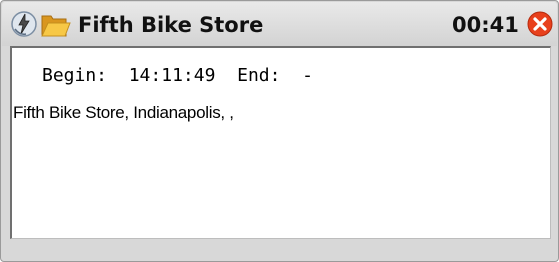 The height and width of the screenshot is (262, 559). I want to click on window-title: Fifth Bike Store, so click(171, 25).